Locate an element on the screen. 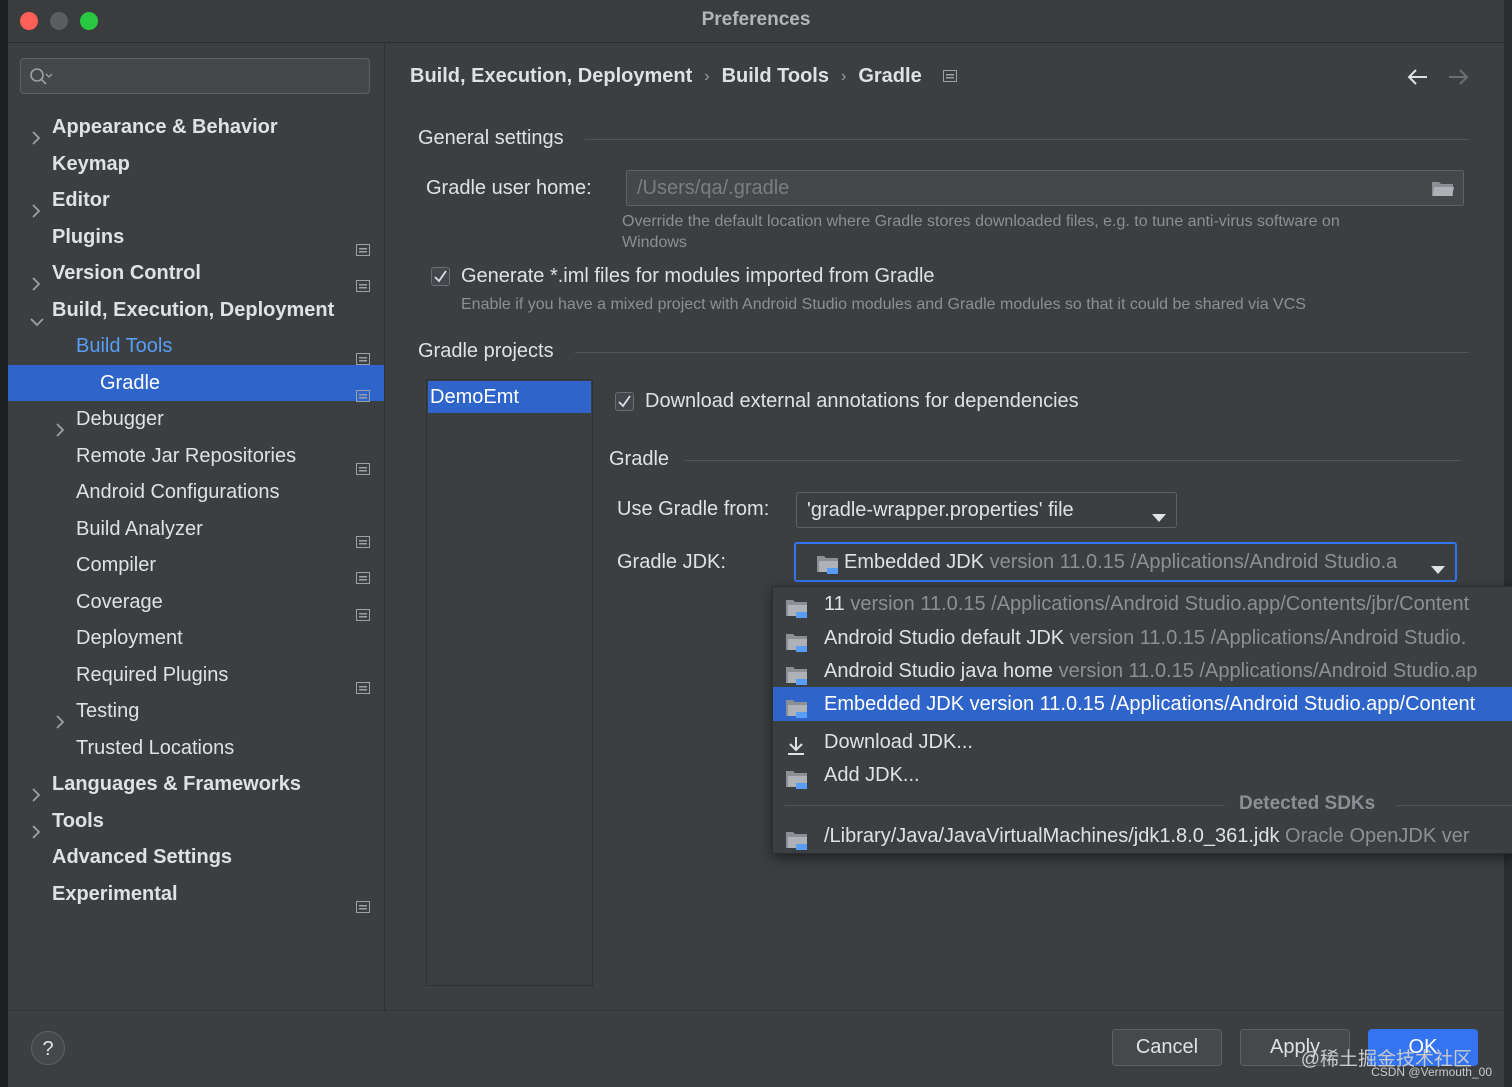 This screenshot has width=1512, height=1087. sidebar-item-gradle: Gradle is located at coordinates (196, 383).